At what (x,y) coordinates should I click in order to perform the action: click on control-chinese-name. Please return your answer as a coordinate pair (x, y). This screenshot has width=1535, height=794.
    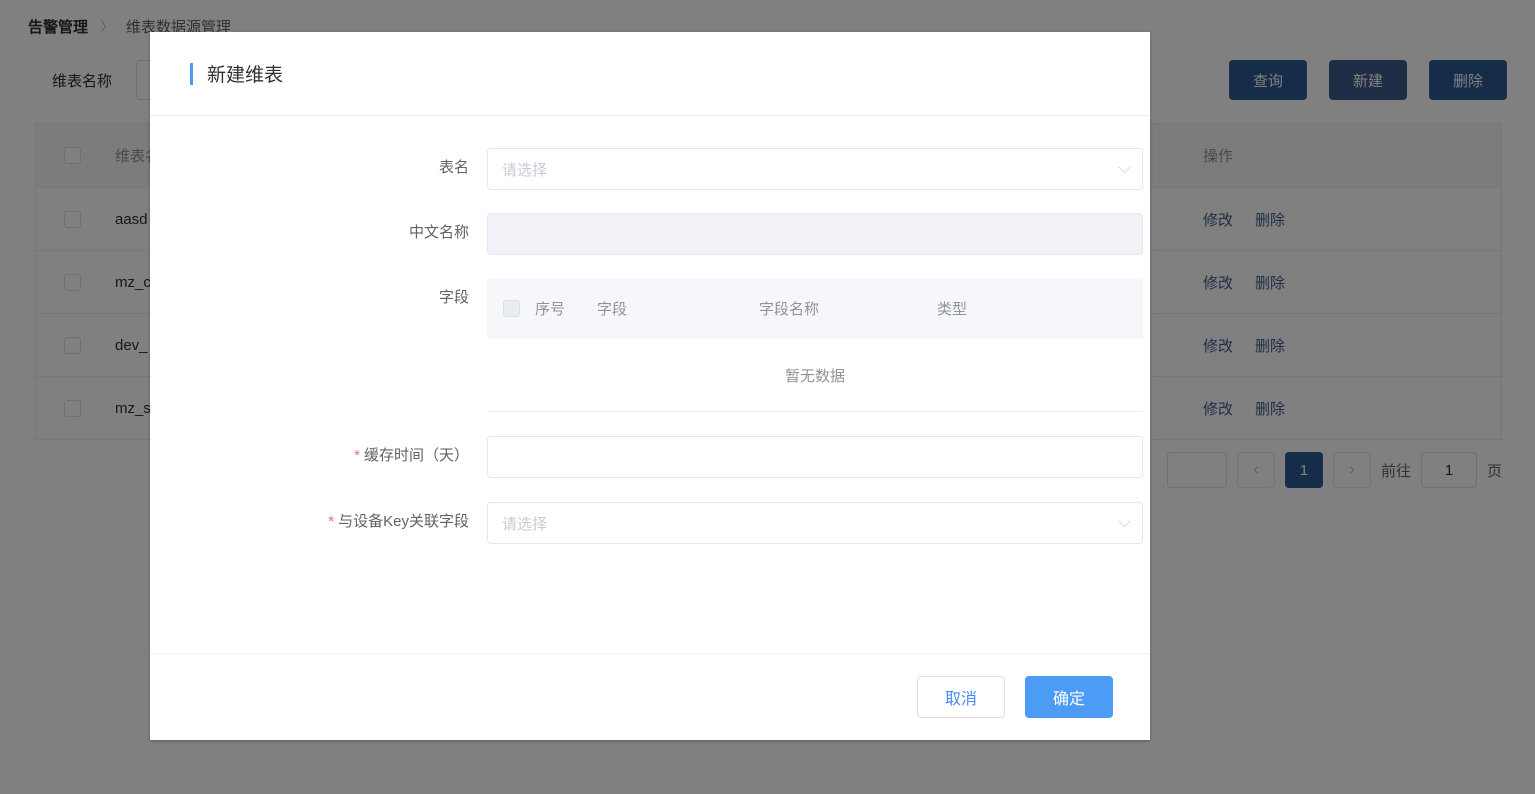
    Looking at the image, I should click on (815, 234).